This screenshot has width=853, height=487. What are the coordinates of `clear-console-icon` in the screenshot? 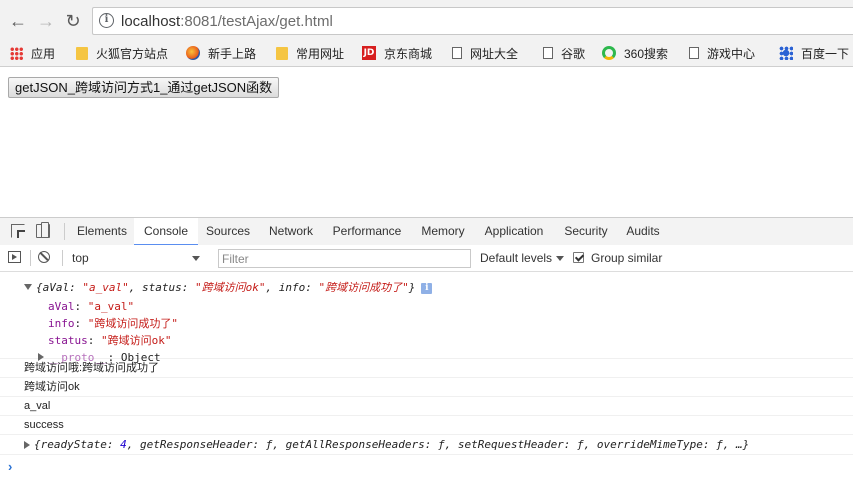 It's located at (44, 257).